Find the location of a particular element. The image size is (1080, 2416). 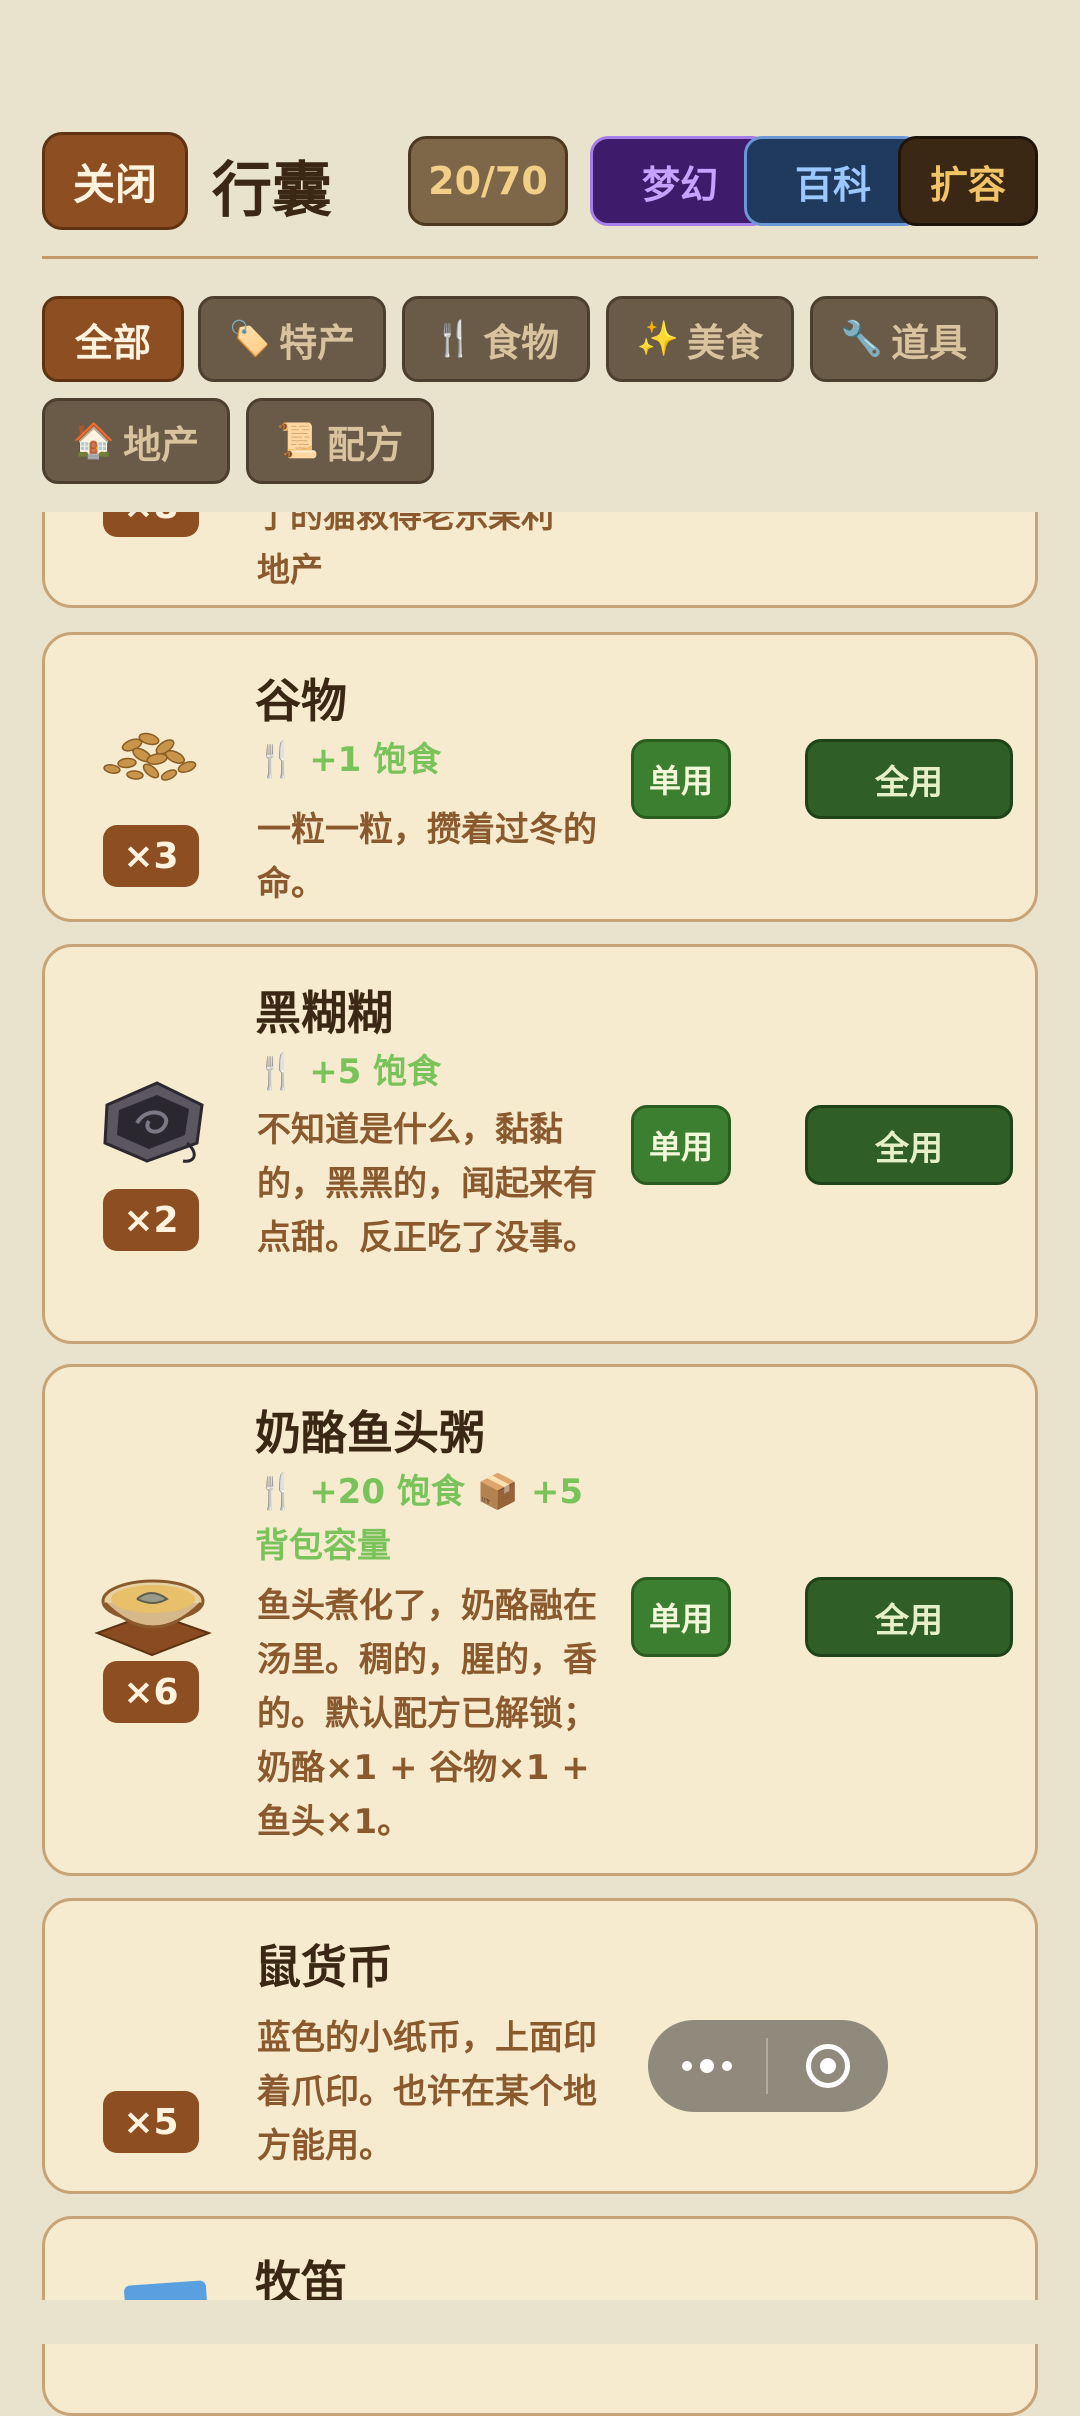

item-name: 鼠货币 is located at coordinates (324, 1967).